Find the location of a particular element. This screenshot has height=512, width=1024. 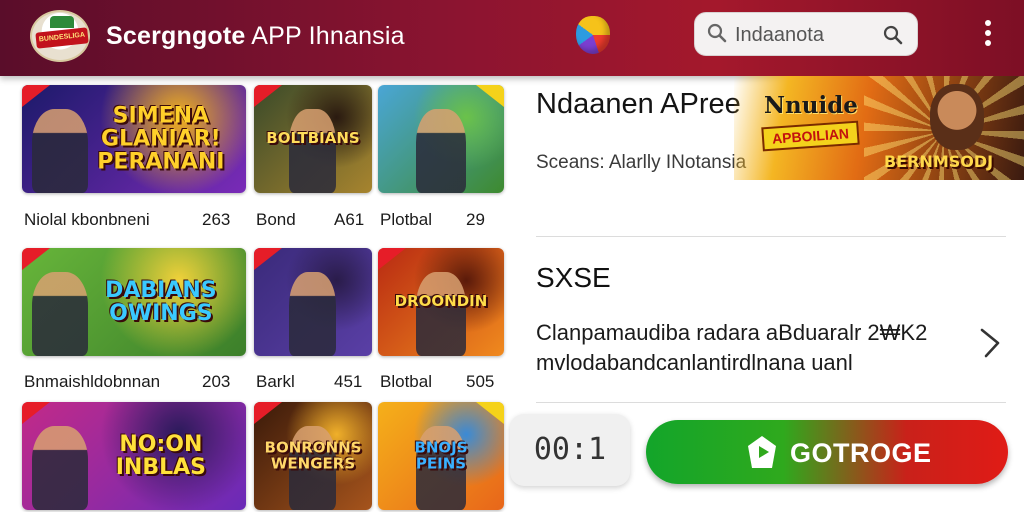

game-banner-text: SIMENA GLANIAR! PERANANI is located at coordinates (161, 139).